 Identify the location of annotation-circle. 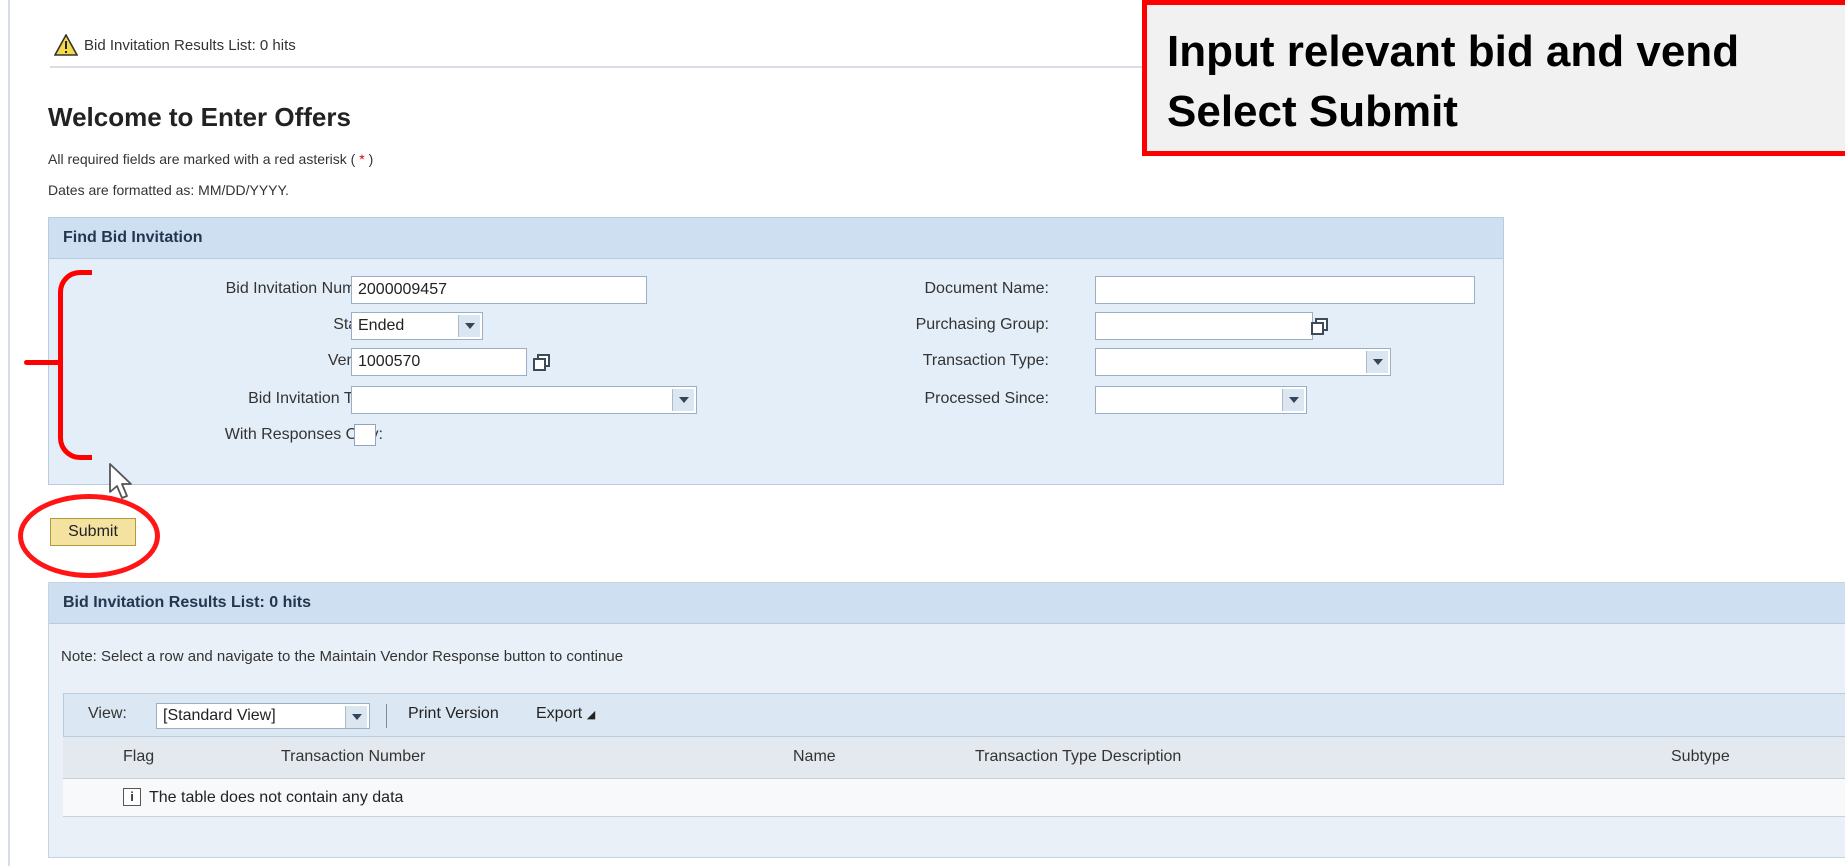
(89, 536).